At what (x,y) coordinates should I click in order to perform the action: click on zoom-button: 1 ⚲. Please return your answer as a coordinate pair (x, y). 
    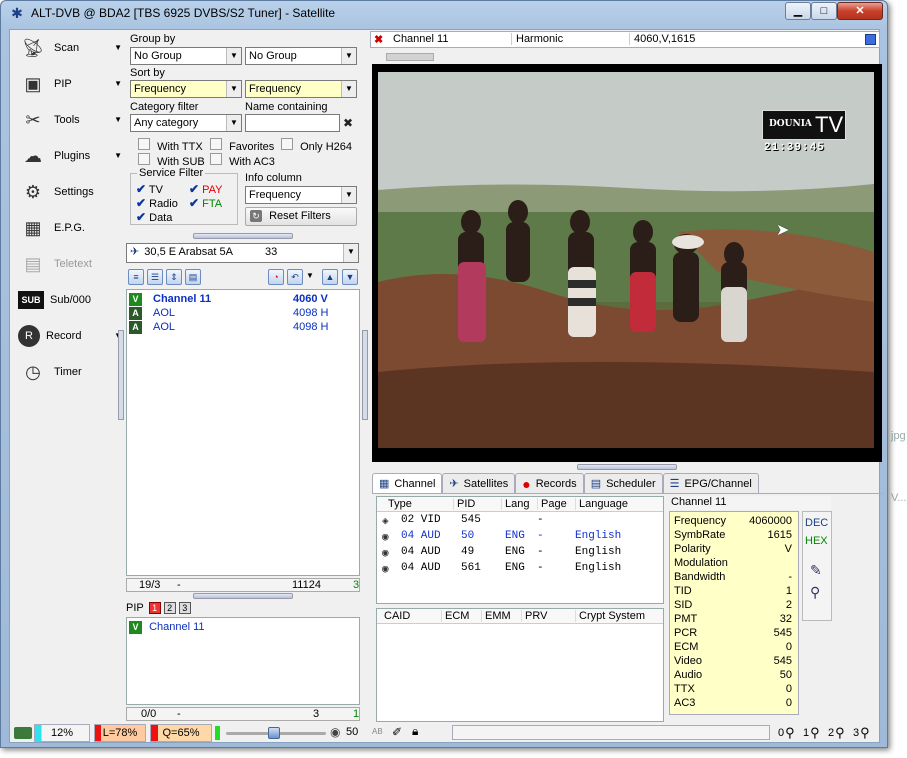
    Looking at the image, I should click on (814, 733).